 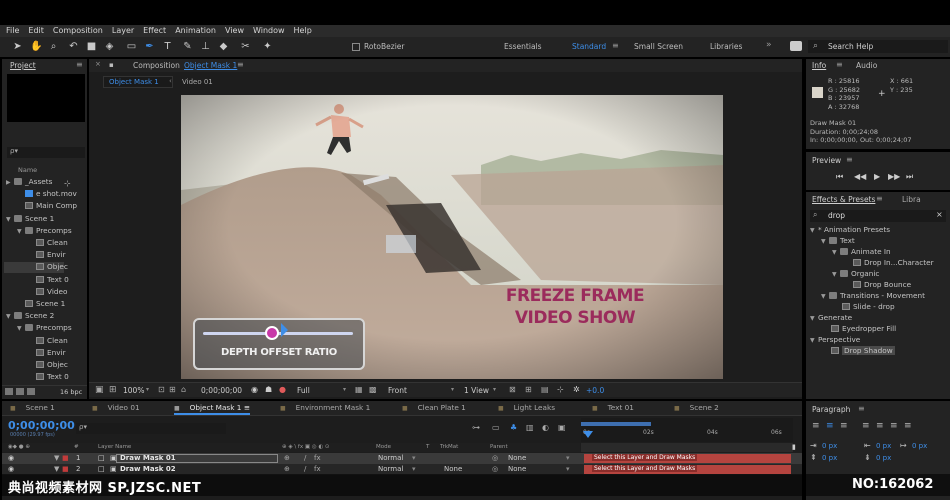 What do you see at coordinates (46, 152) in the screenshot?
I see `project-search-input: ρ▾` at bounding box center [46, 152].